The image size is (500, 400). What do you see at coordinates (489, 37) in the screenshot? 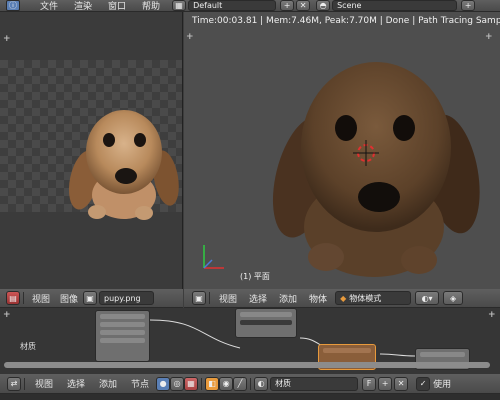
I see `toolshelf-toggle-icon: +` at bounding box center [489, 37].